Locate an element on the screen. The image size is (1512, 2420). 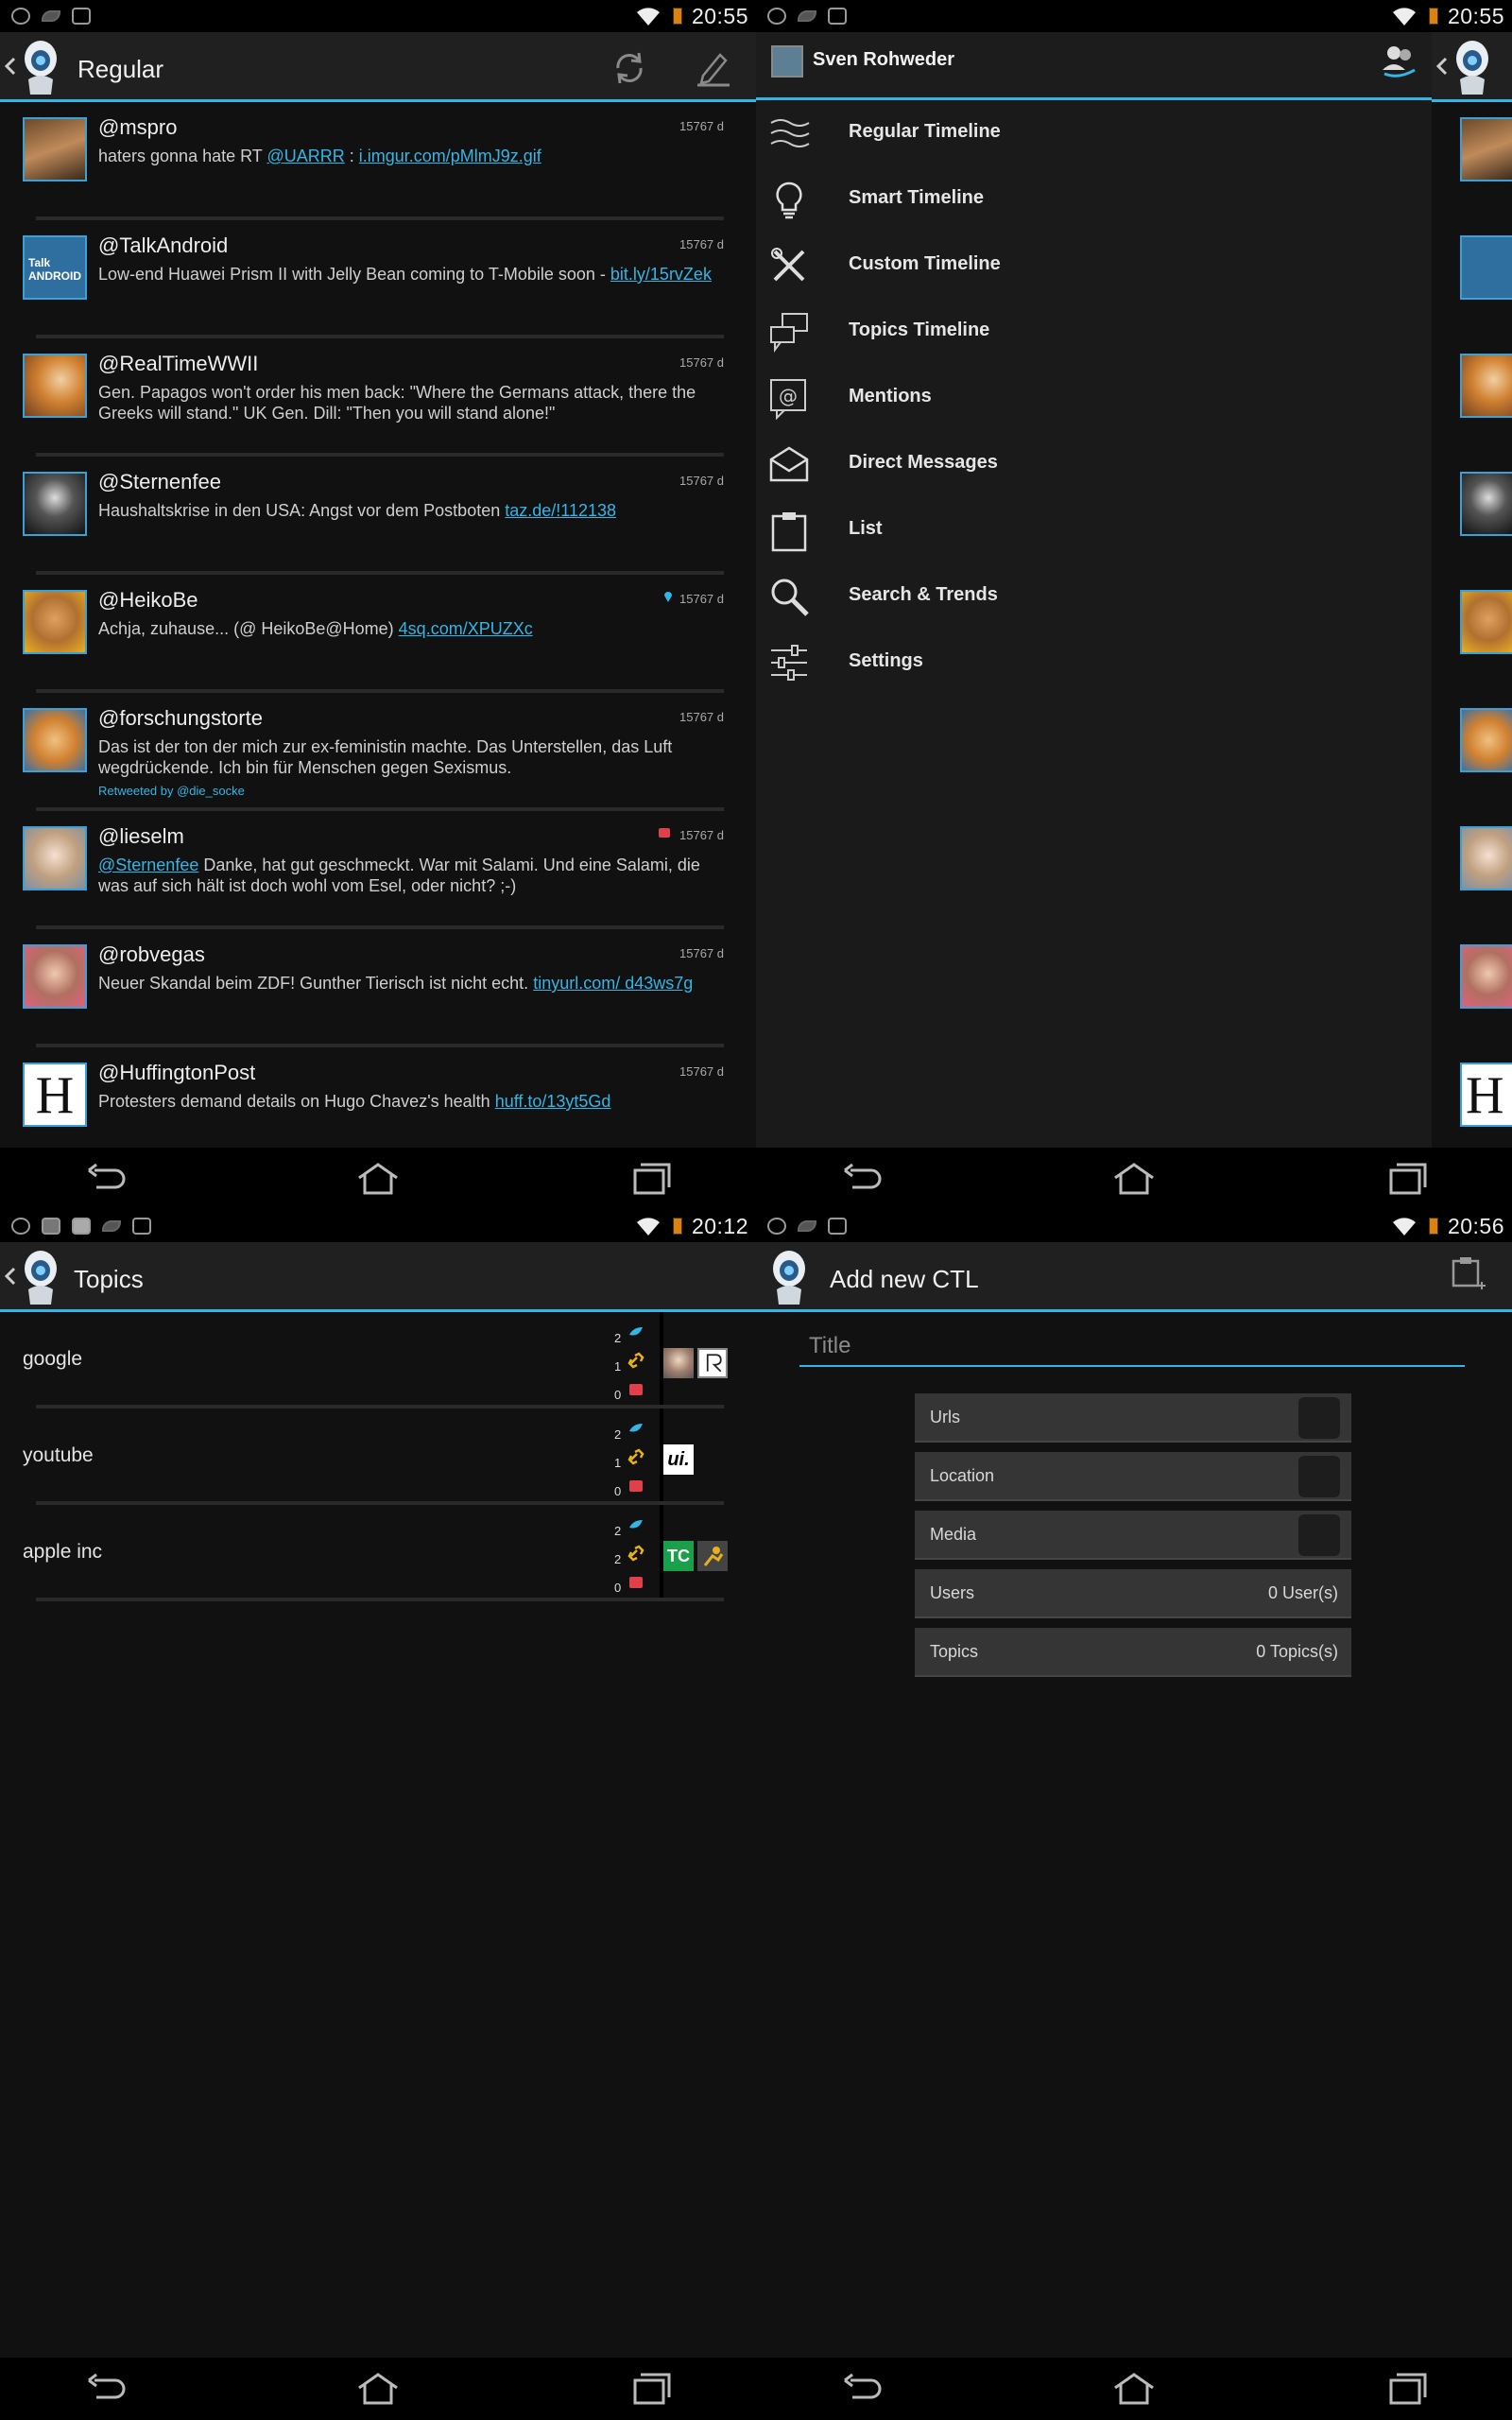
tweet-author: @HeikoBe is located at coordinates (148, 600).